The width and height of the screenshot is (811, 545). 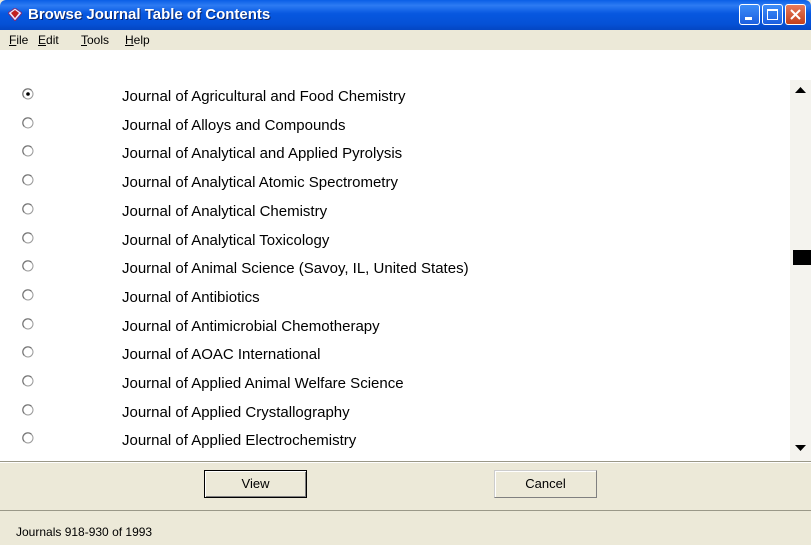 What do you see at coordinates (800, 448) in the screenshot?
I see `scroll-down-arrow-icon` at bounding box center [800, 448].